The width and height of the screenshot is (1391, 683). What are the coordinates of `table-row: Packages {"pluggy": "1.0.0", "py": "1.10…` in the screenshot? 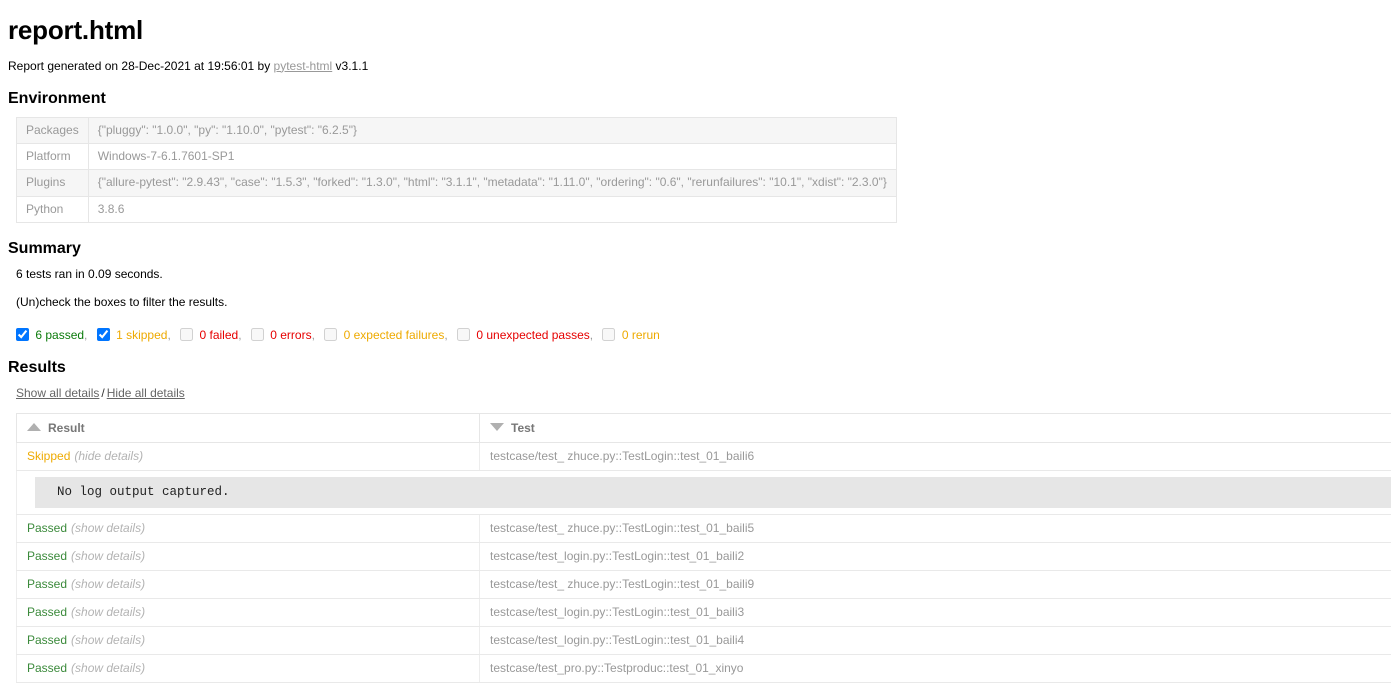 It's located at (456, 130).